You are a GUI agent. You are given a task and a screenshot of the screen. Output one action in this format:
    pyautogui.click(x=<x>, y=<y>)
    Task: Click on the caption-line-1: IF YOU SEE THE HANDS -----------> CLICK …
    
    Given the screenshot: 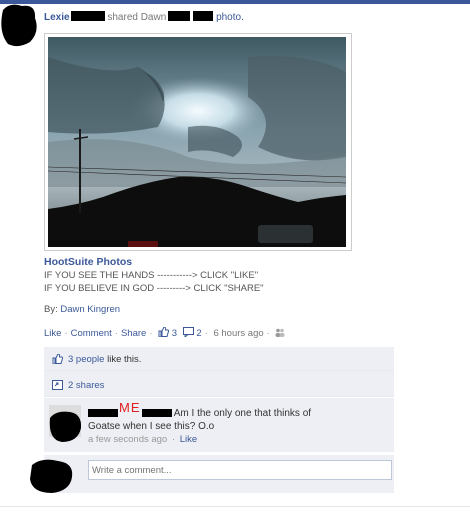 What is the action you would take?
    pyautogui.click(x=151, y=275)
    